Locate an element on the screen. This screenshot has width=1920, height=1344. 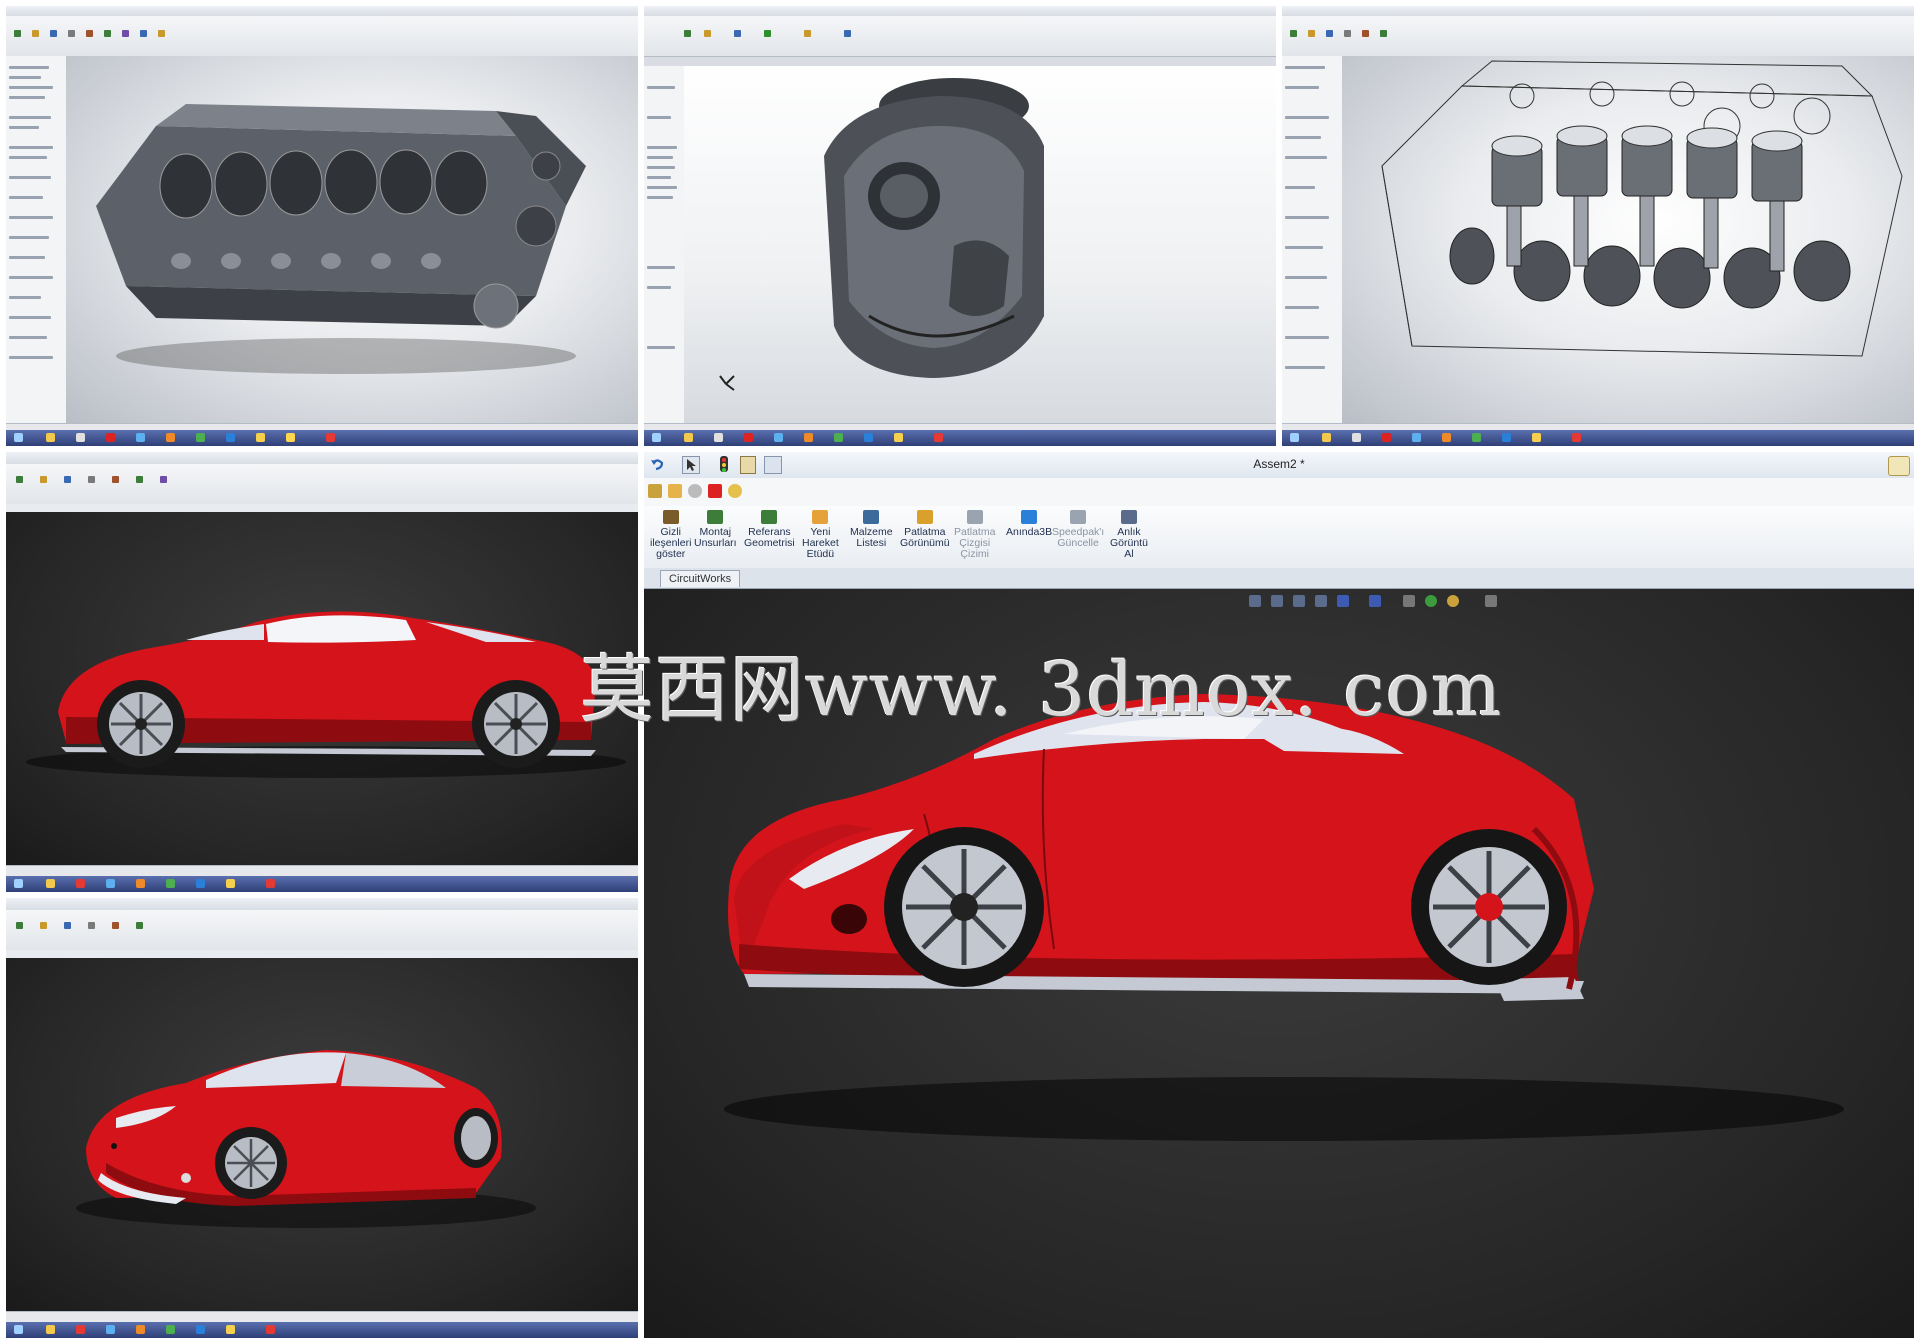
ribbon-button-1: Montaj Unsurları is located at coordinates (715, 529).